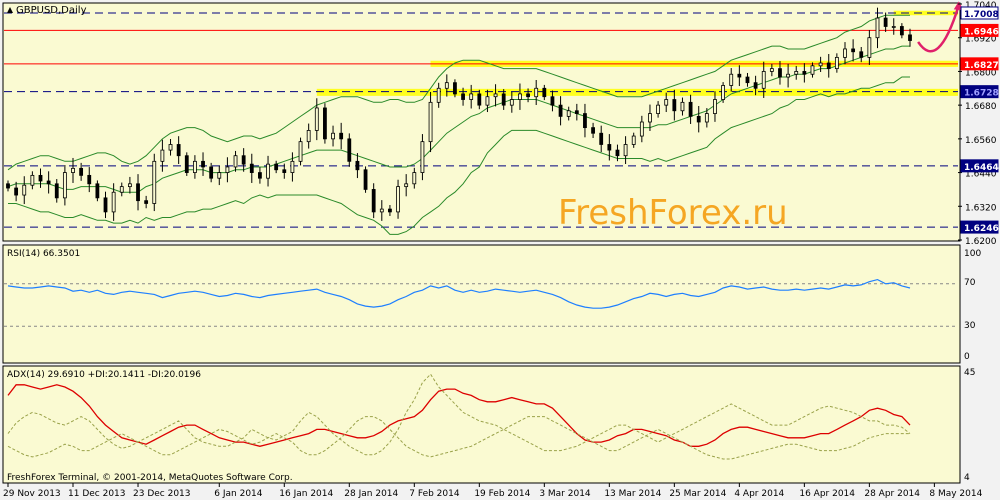  Describe the element at coordinates (306, 494) in the screenshot. I see `x-axis-label: 16 Jan 2014` at that location.